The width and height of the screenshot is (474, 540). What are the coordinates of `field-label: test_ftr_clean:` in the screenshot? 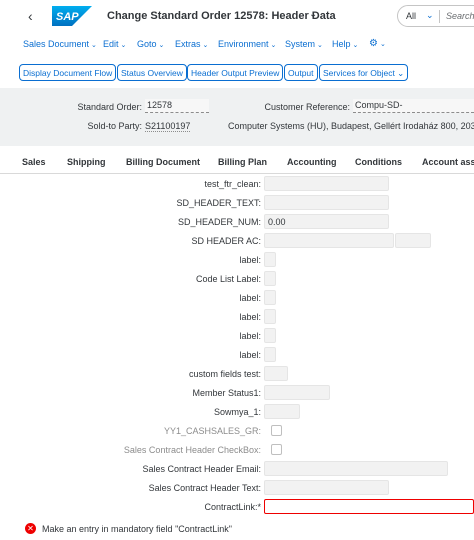 It's located at (232, 184).